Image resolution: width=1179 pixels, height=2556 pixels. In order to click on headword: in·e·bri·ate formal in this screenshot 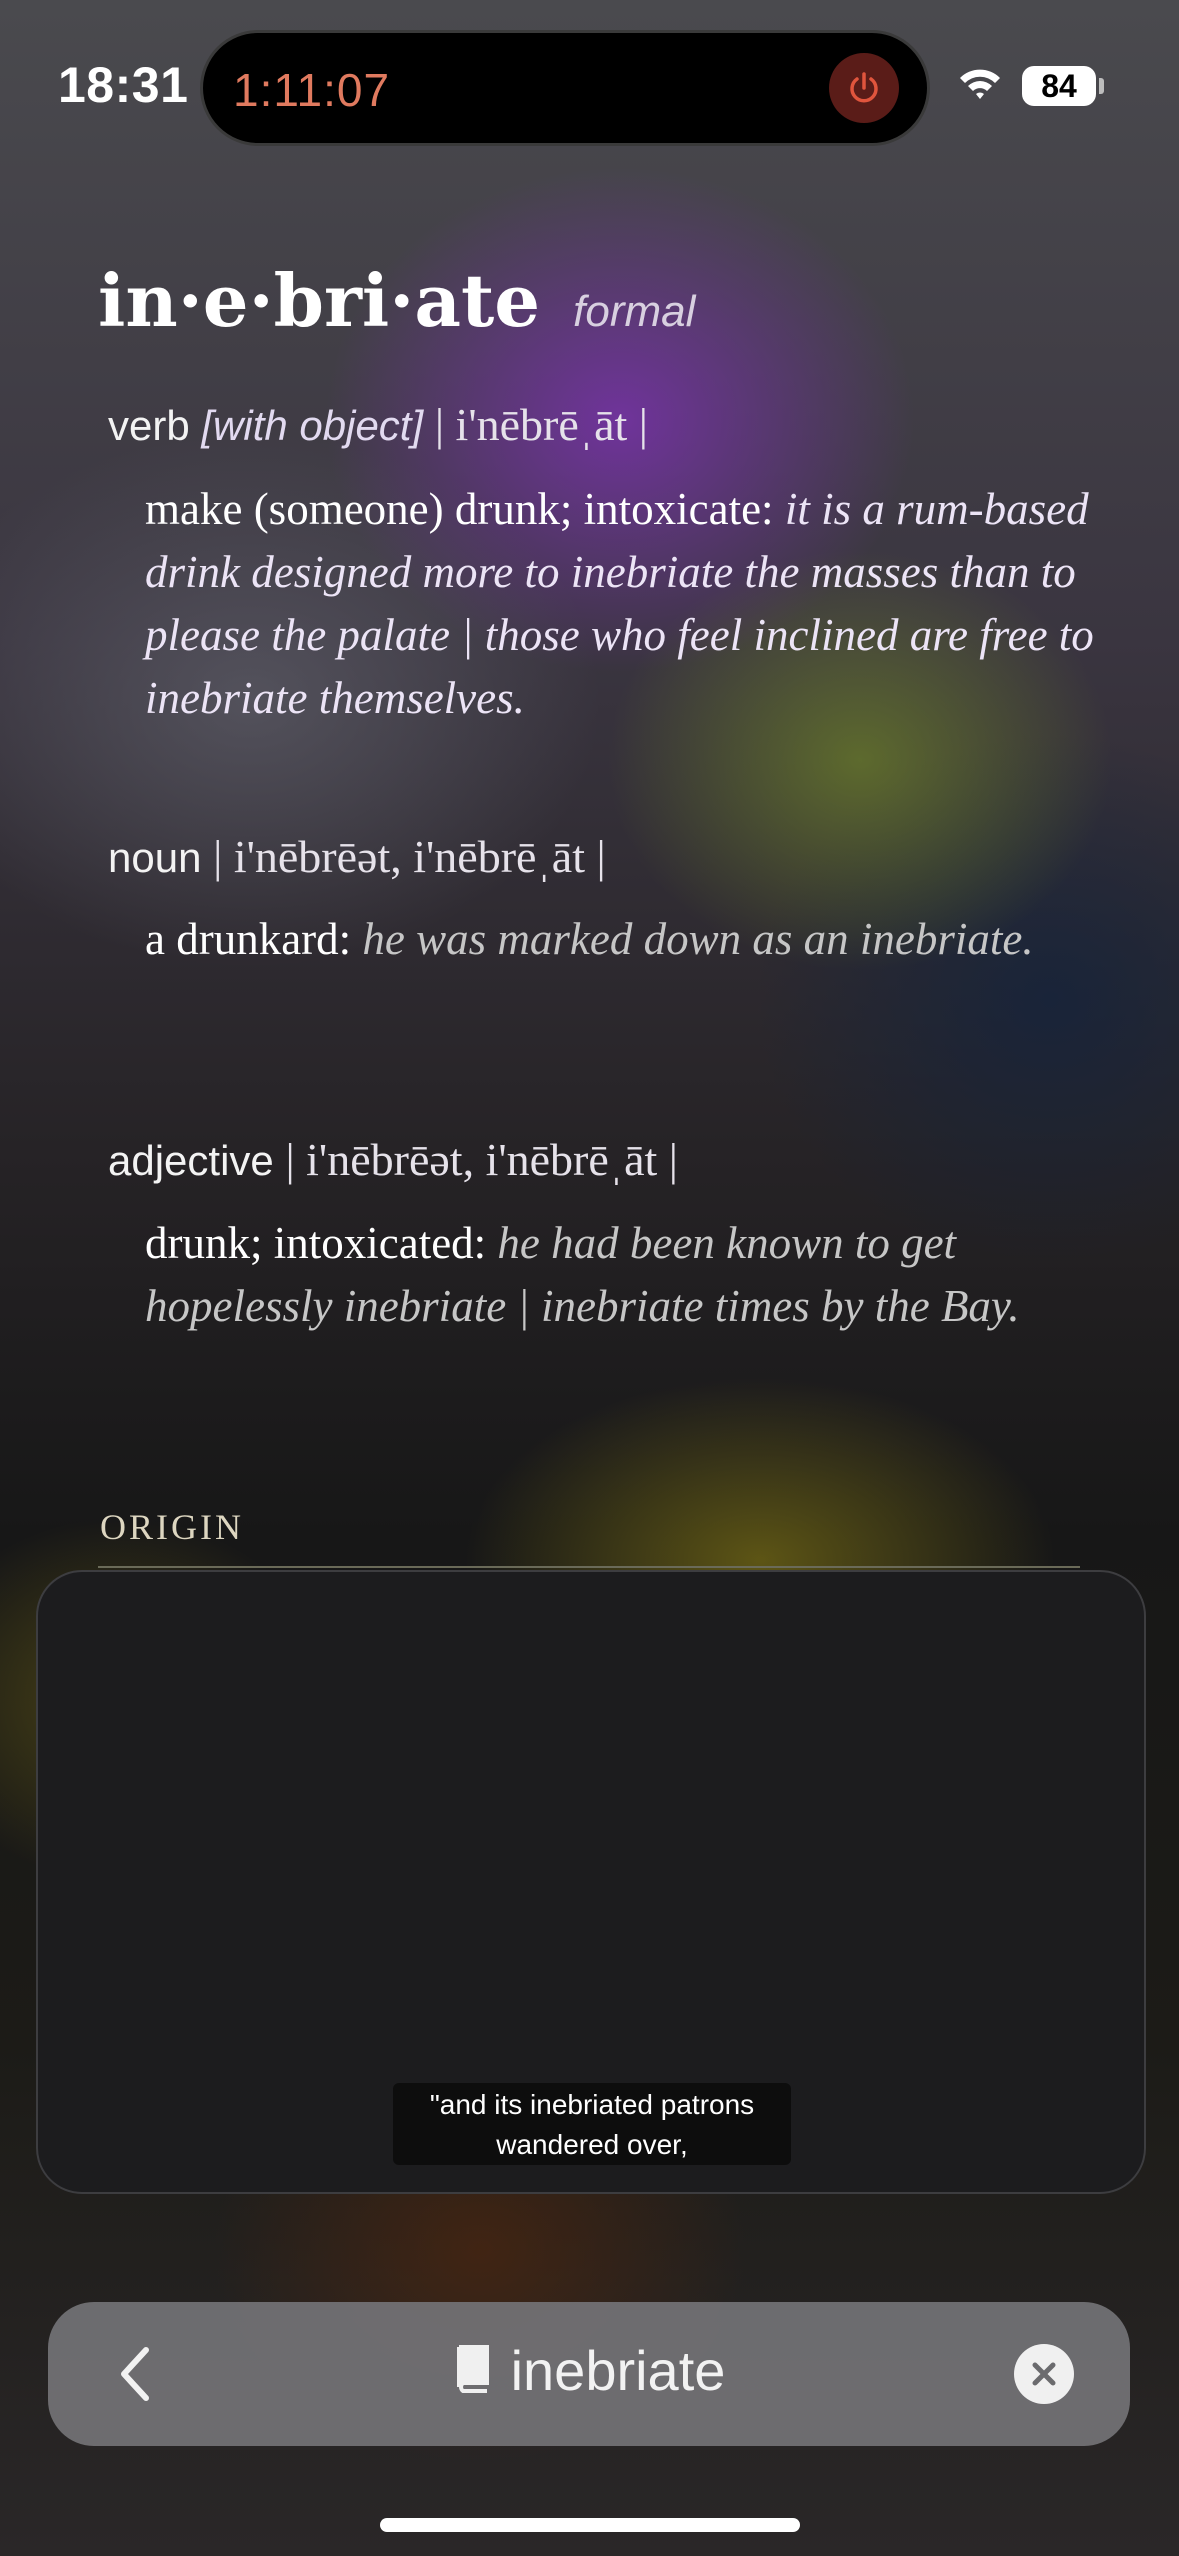, I will do `click(396, 300)`.